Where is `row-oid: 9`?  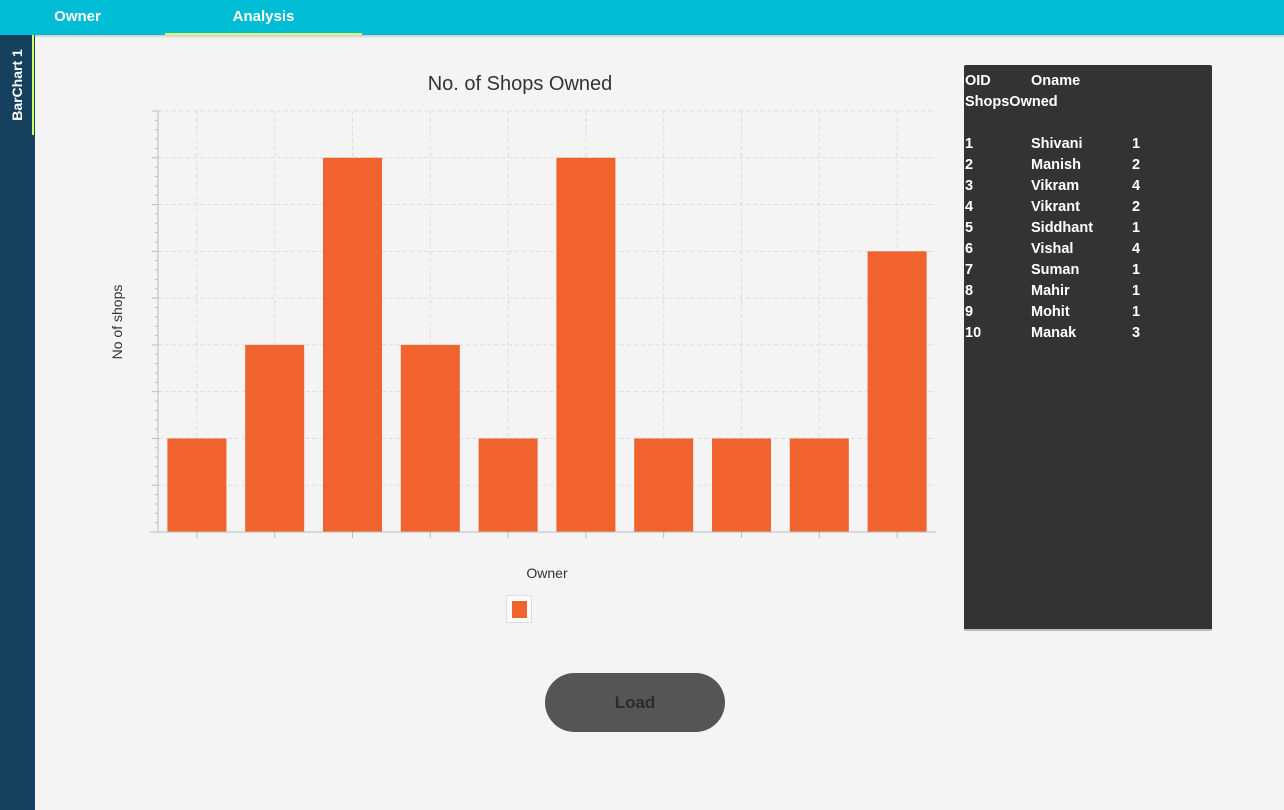 row-oid: 9 is located at coordinates (969, 312).